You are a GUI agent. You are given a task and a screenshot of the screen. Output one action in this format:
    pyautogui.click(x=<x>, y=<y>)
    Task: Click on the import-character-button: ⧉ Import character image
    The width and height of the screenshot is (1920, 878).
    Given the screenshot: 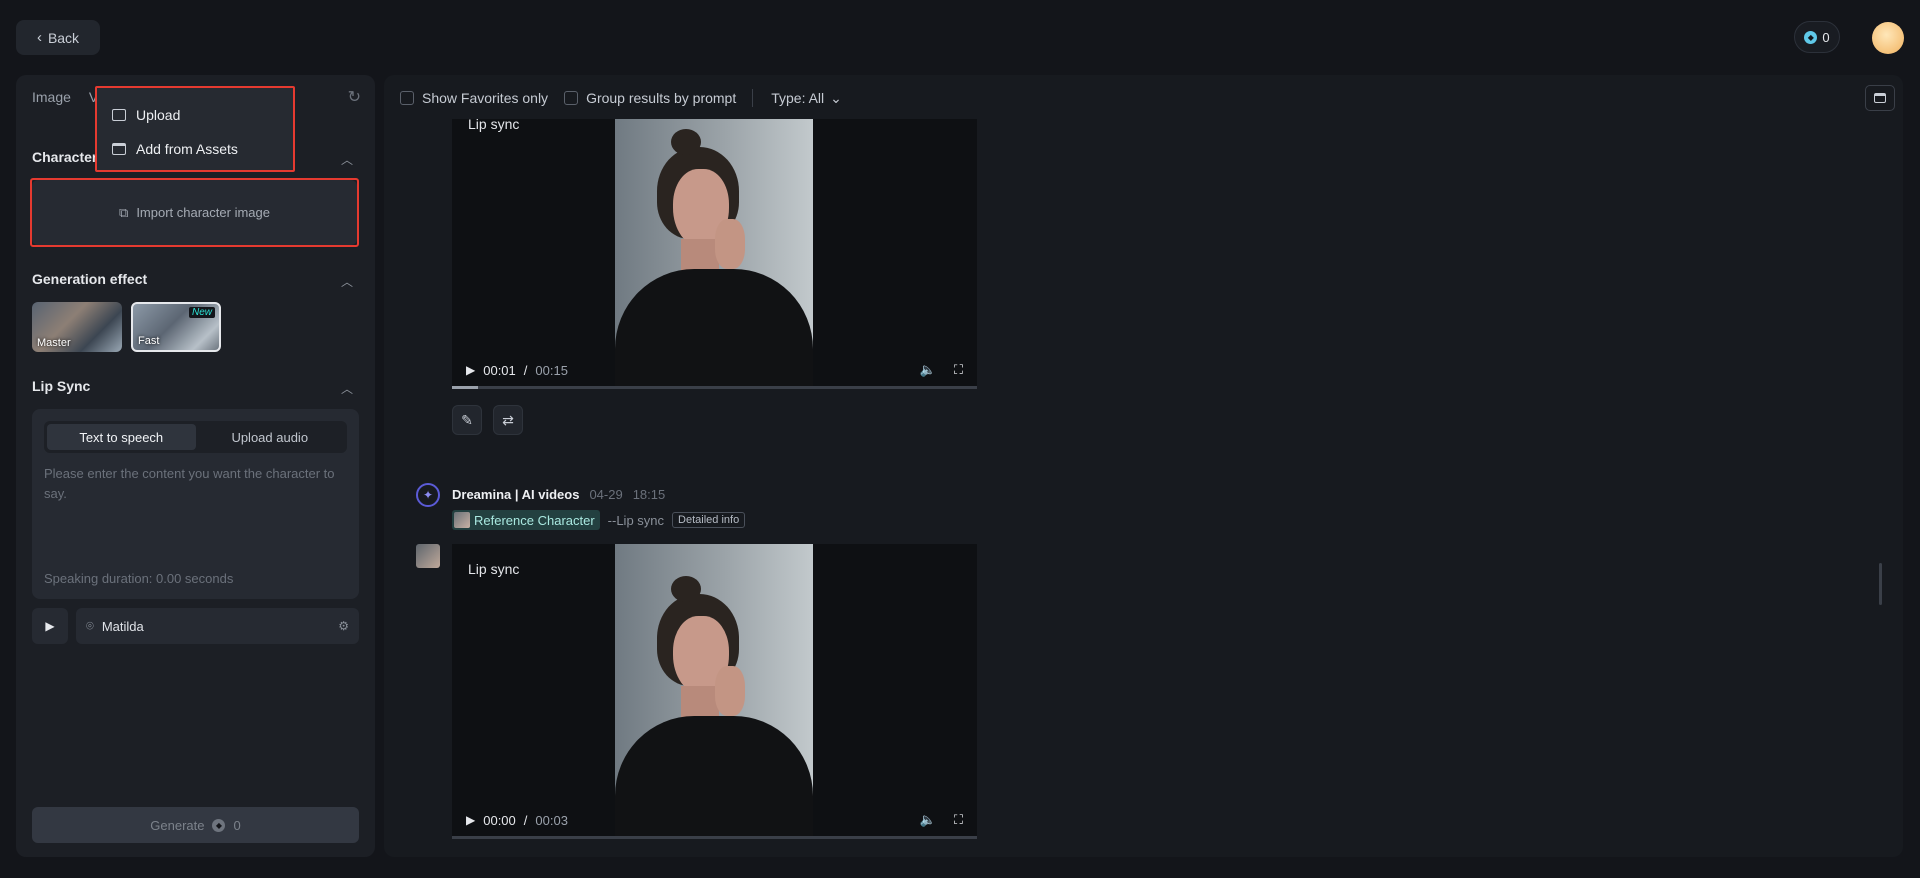 What is the action you would take?
    pyautogui.click(x=194, y=212)
    